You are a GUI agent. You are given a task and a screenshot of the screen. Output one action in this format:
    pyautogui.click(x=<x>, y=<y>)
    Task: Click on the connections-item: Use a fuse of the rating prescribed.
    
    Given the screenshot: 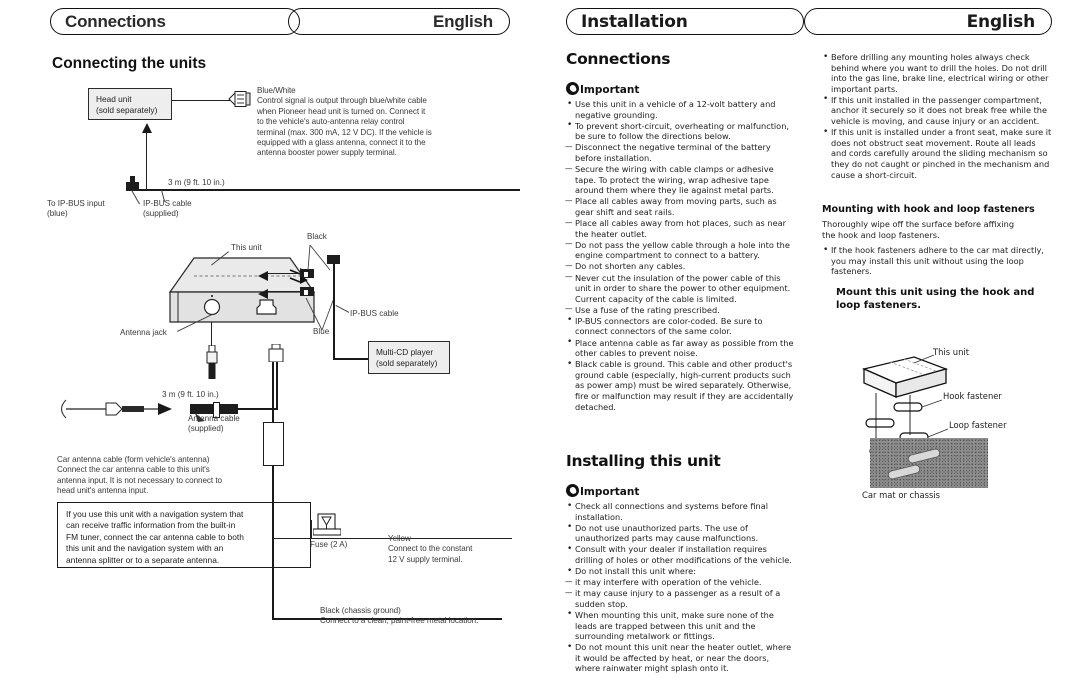 What is the action you would take?
    pyautogui.click(x=679, y=310)
    